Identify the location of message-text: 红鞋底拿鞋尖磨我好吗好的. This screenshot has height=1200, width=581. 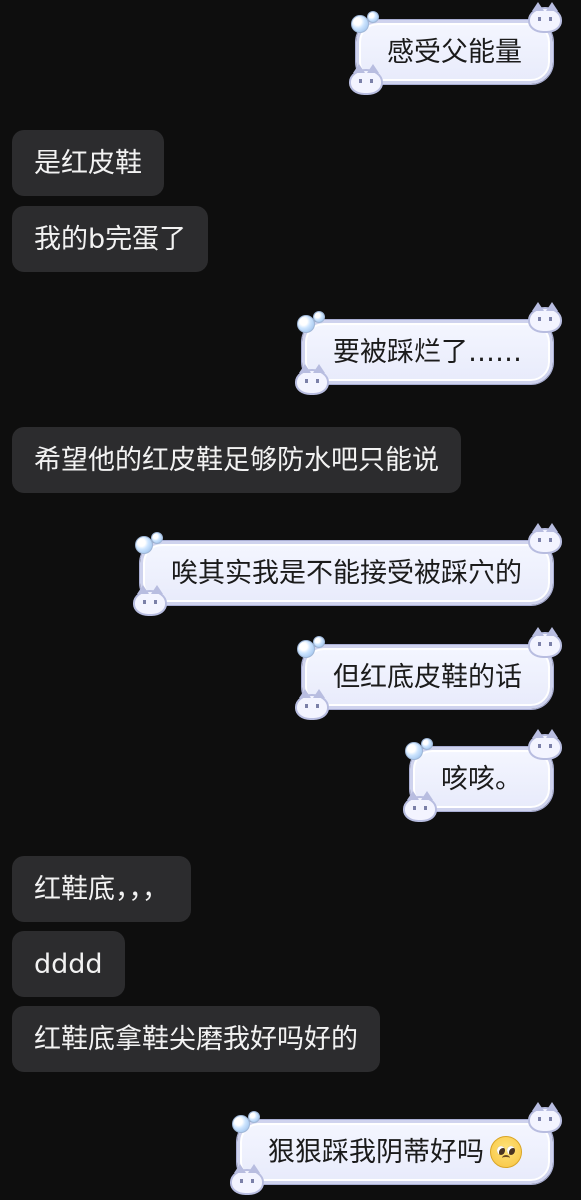
(196, 1039).